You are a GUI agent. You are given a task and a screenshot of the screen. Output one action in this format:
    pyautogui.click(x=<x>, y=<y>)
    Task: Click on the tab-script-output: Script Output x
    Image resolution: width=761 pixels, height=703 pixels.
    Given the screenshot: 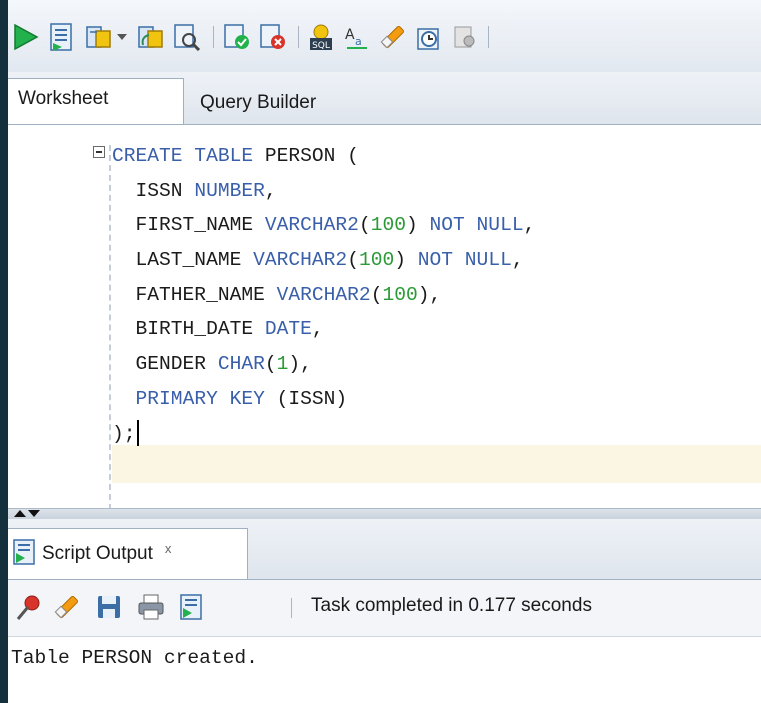 What is the action you would take?
    pyautogui.click(x=128, y=553)
    